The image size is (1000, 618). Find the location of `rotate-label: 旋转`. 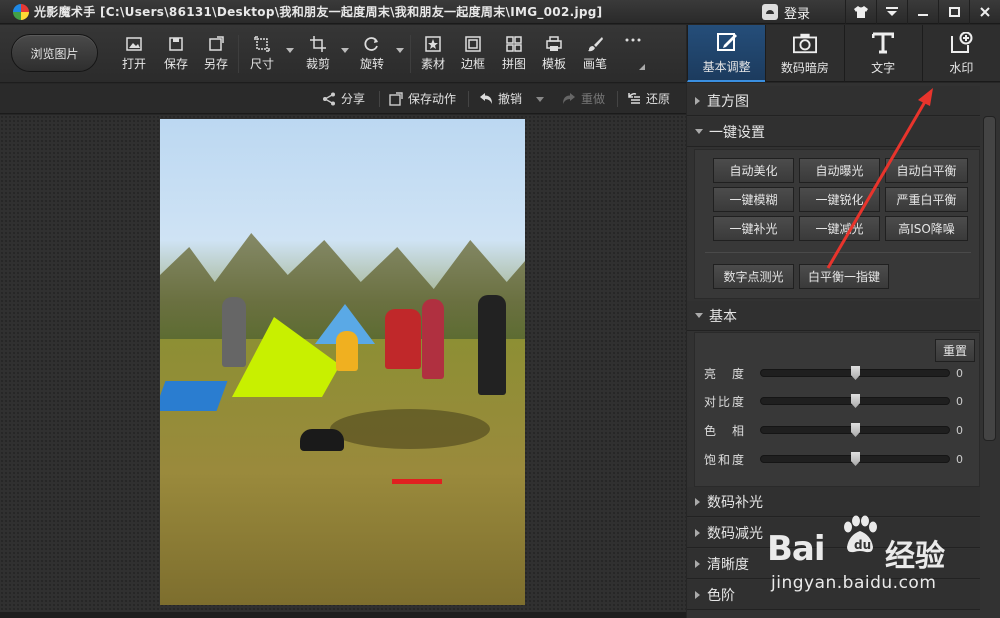

rotate-label: 旋转 is located at coordinates (372, 64).